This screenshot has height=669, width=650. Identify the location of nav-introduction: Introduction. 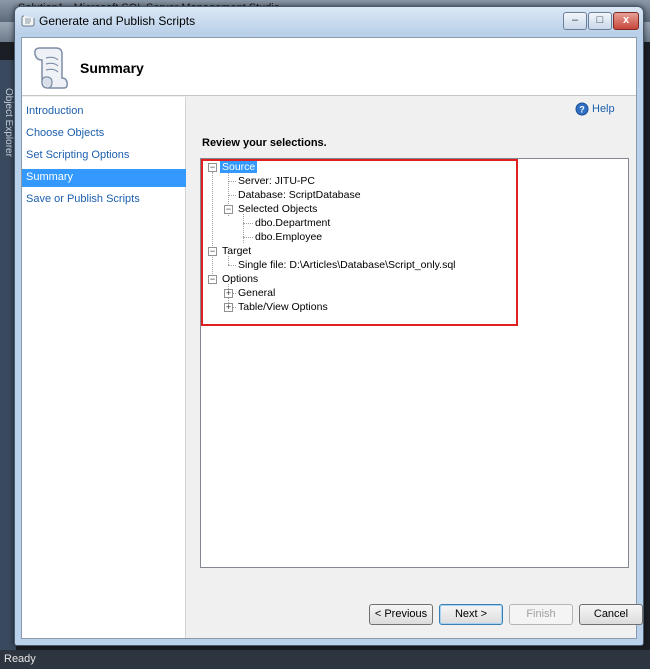
(104, 112).